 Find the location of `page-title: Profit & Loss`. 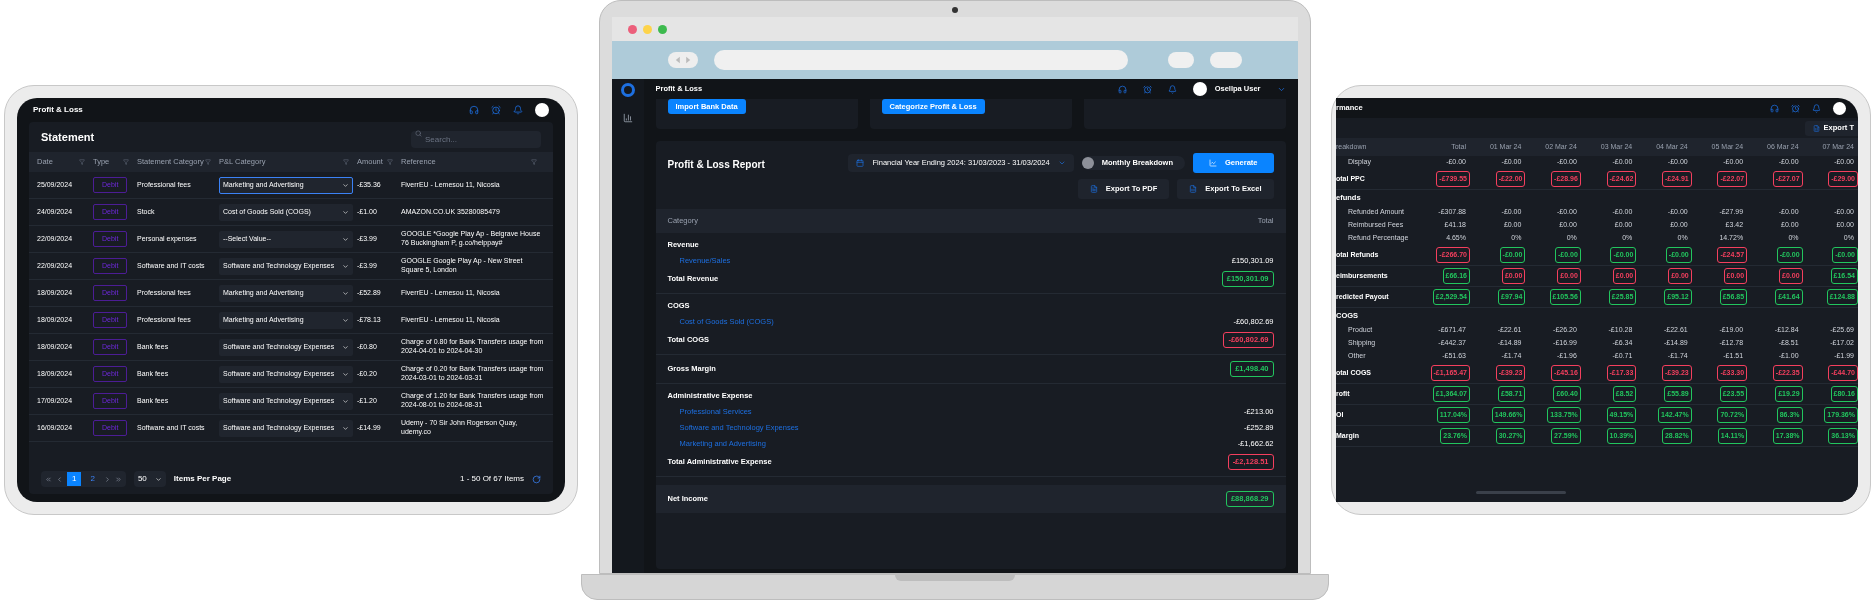

page-title: Profit & Loss is located at coordinates (58, 110).